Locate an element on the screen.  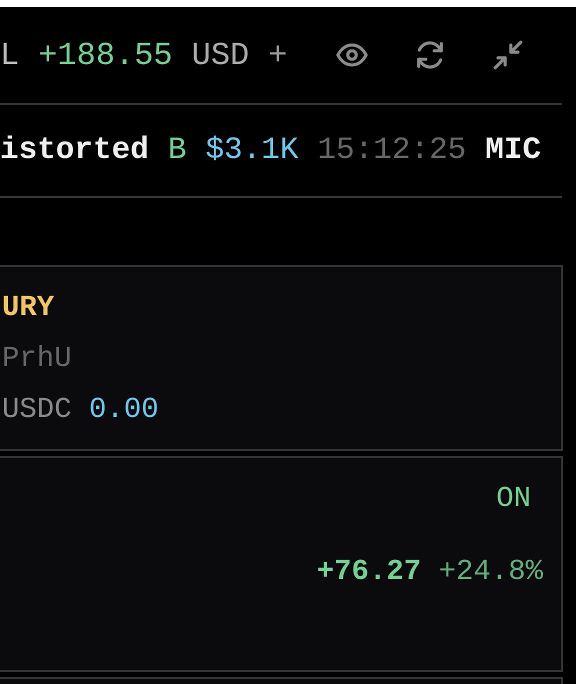
trade-amount: $3.1K is located at coordinates (251, 150).